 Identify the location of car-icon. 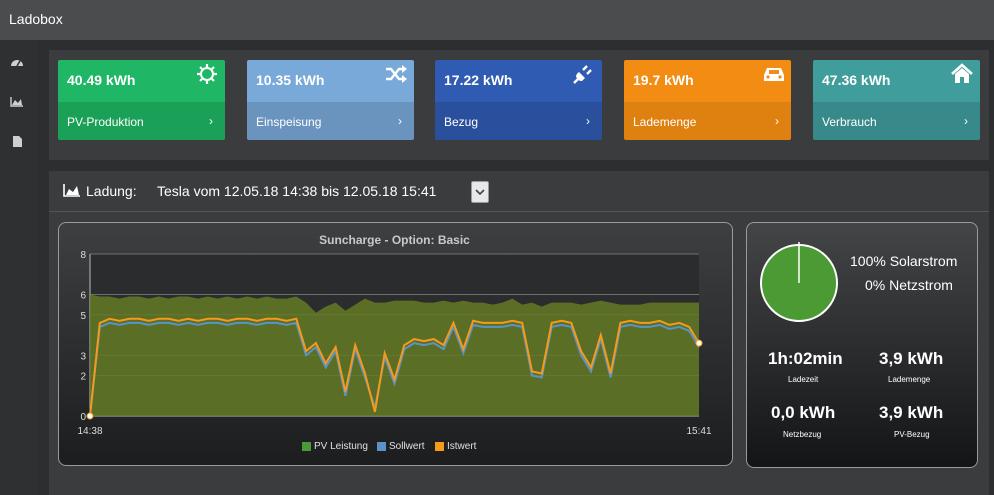
(773, 74).